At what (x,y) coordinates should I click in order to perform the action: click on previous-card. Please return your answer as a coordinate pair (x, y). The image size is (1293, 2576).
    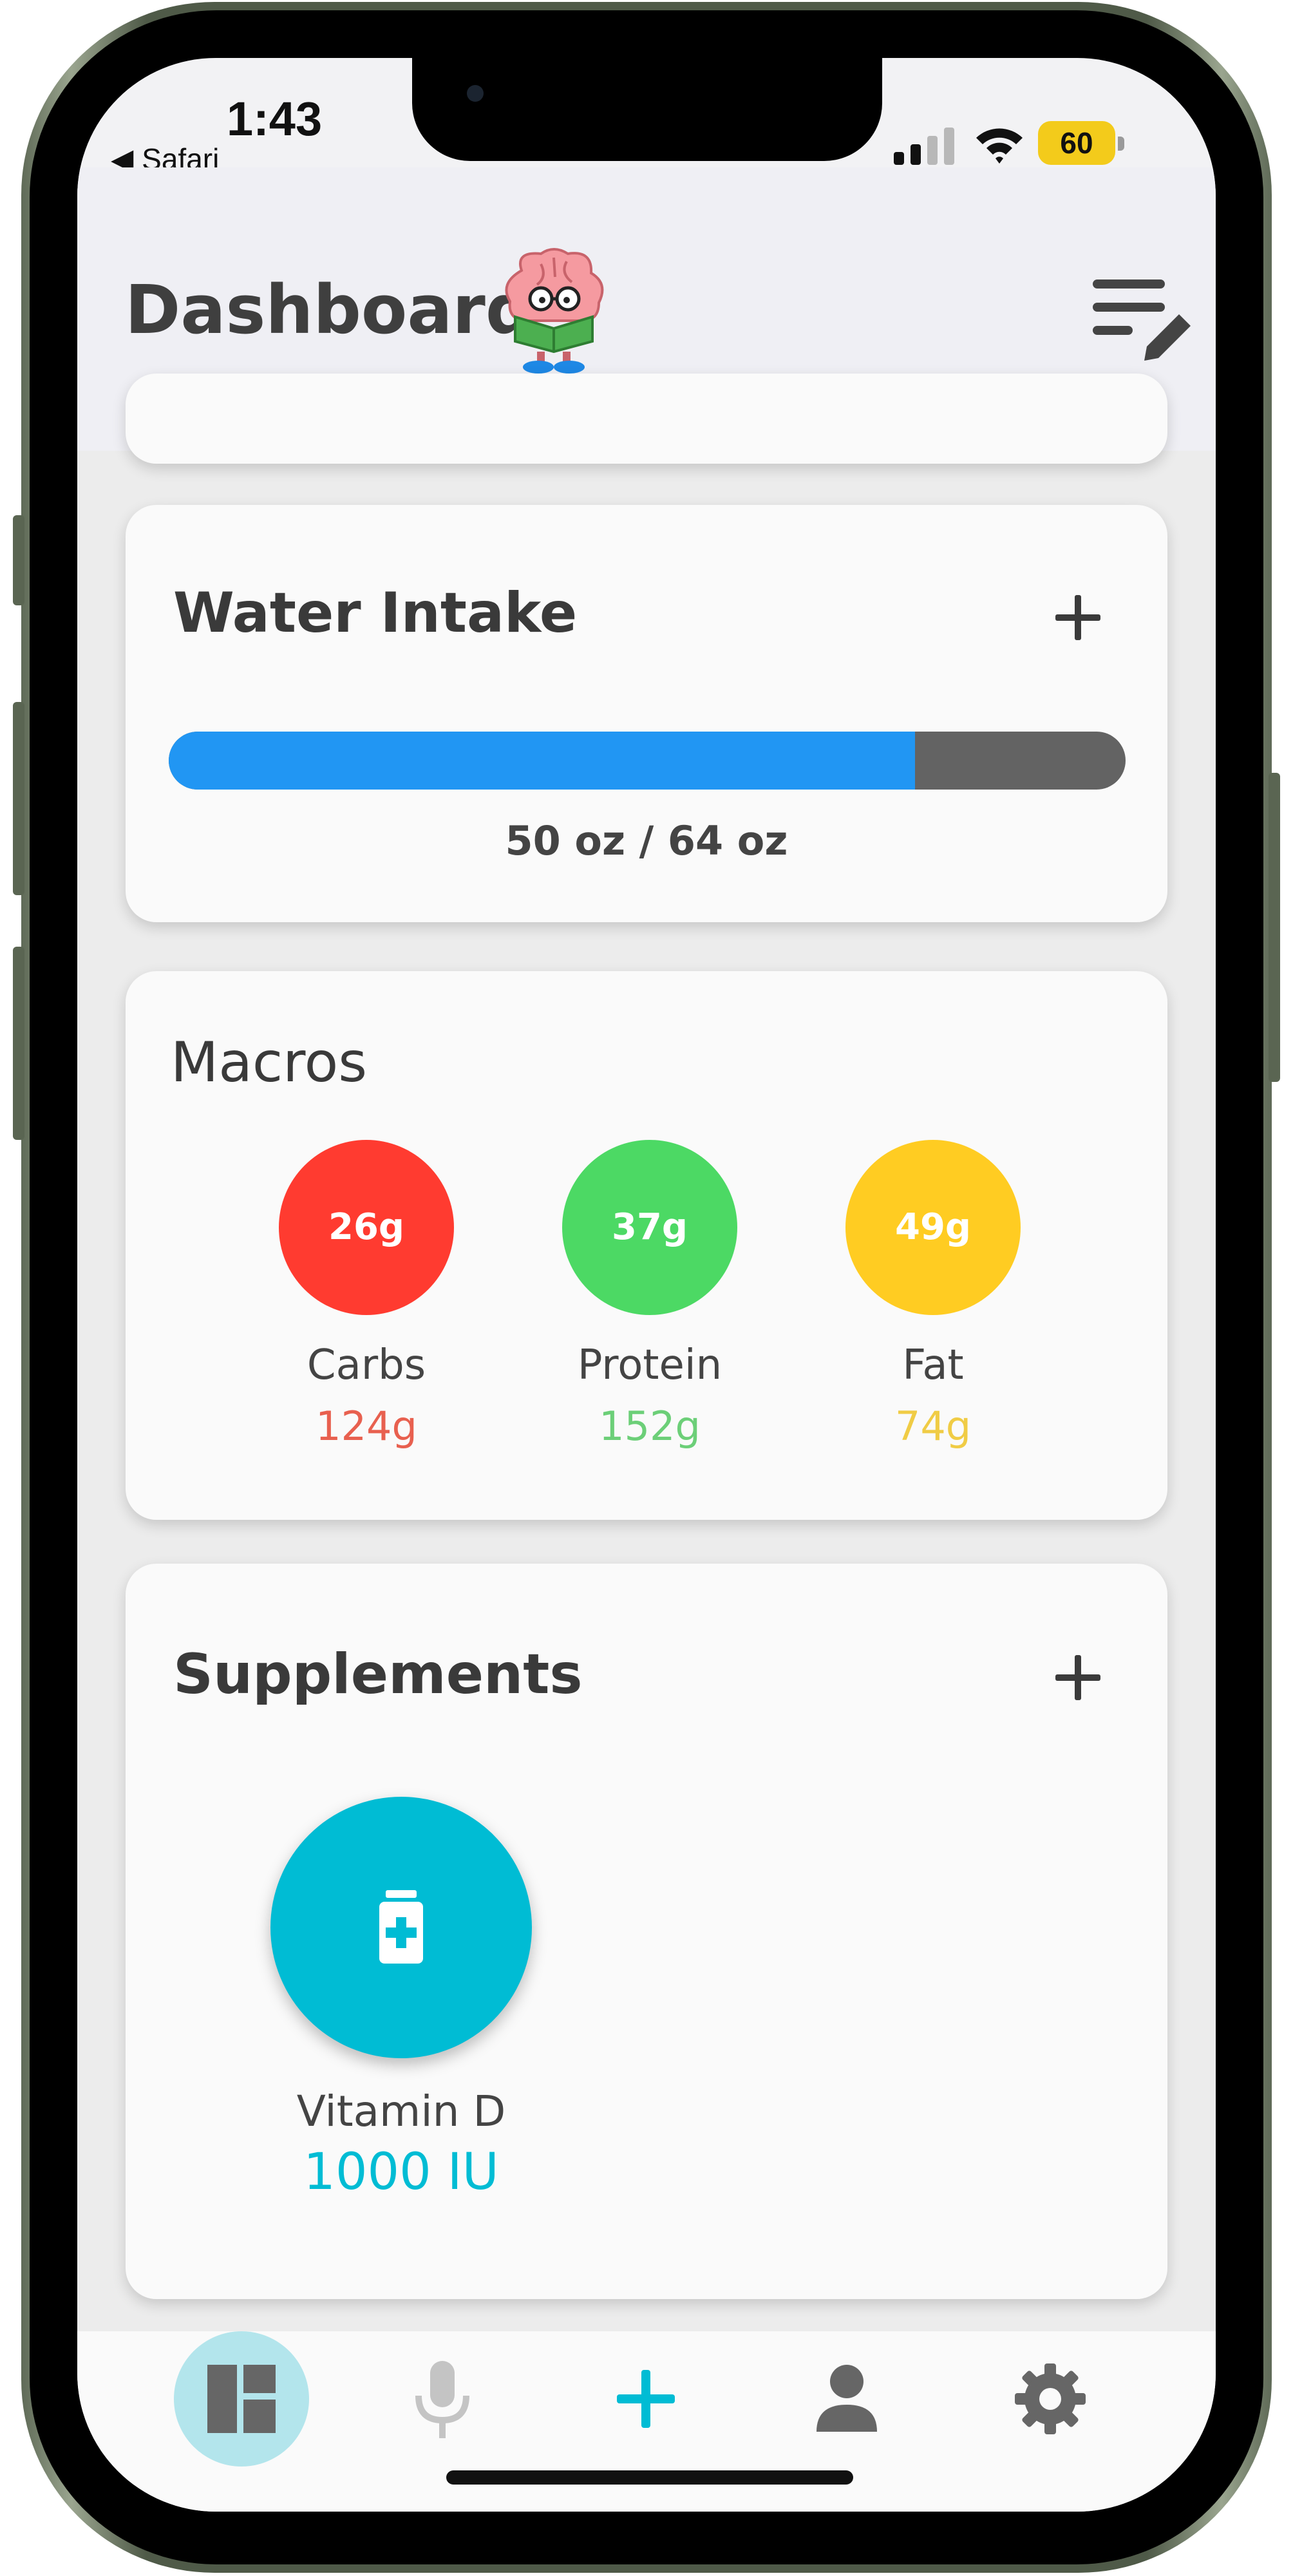
    Looking at the image, I should click on (646, 419).